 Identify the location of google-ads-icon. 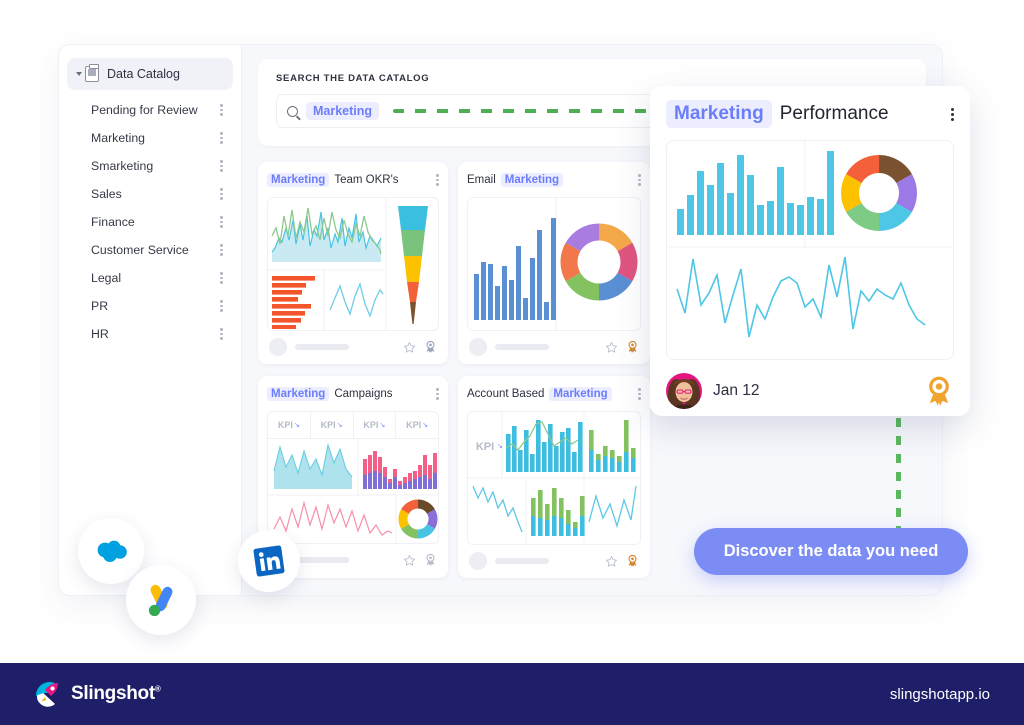
(160, 600).